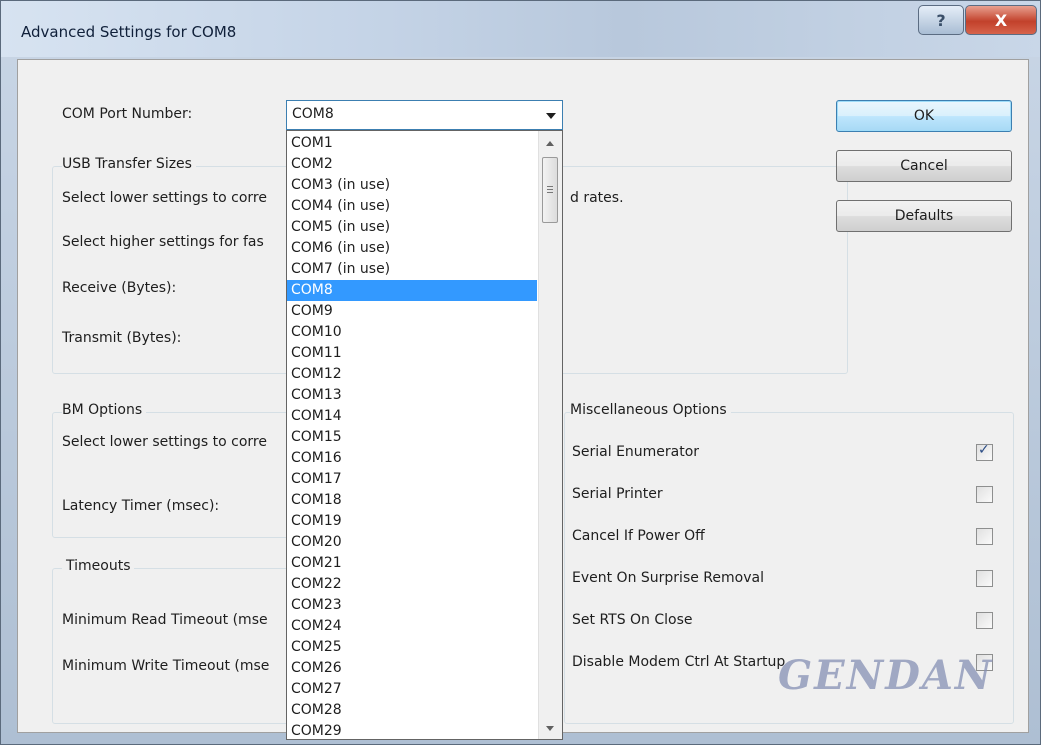 The height and width of the screenshot is (745, 1041). Describe the element at coordinates (412, 730) in the screenshot. I see `dropdown-item: COM29` at that location.